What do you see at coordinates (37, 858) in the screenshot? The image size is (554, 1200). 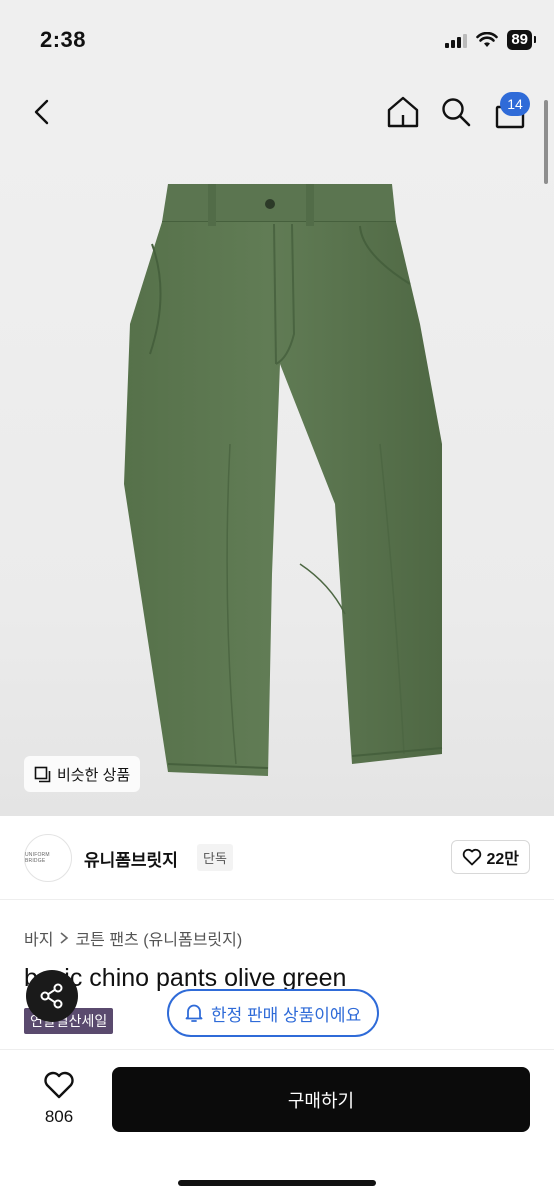 I see `seller-avatar-logo-text: UNIFORM BRIDGE` at bounding box center [37, 858].